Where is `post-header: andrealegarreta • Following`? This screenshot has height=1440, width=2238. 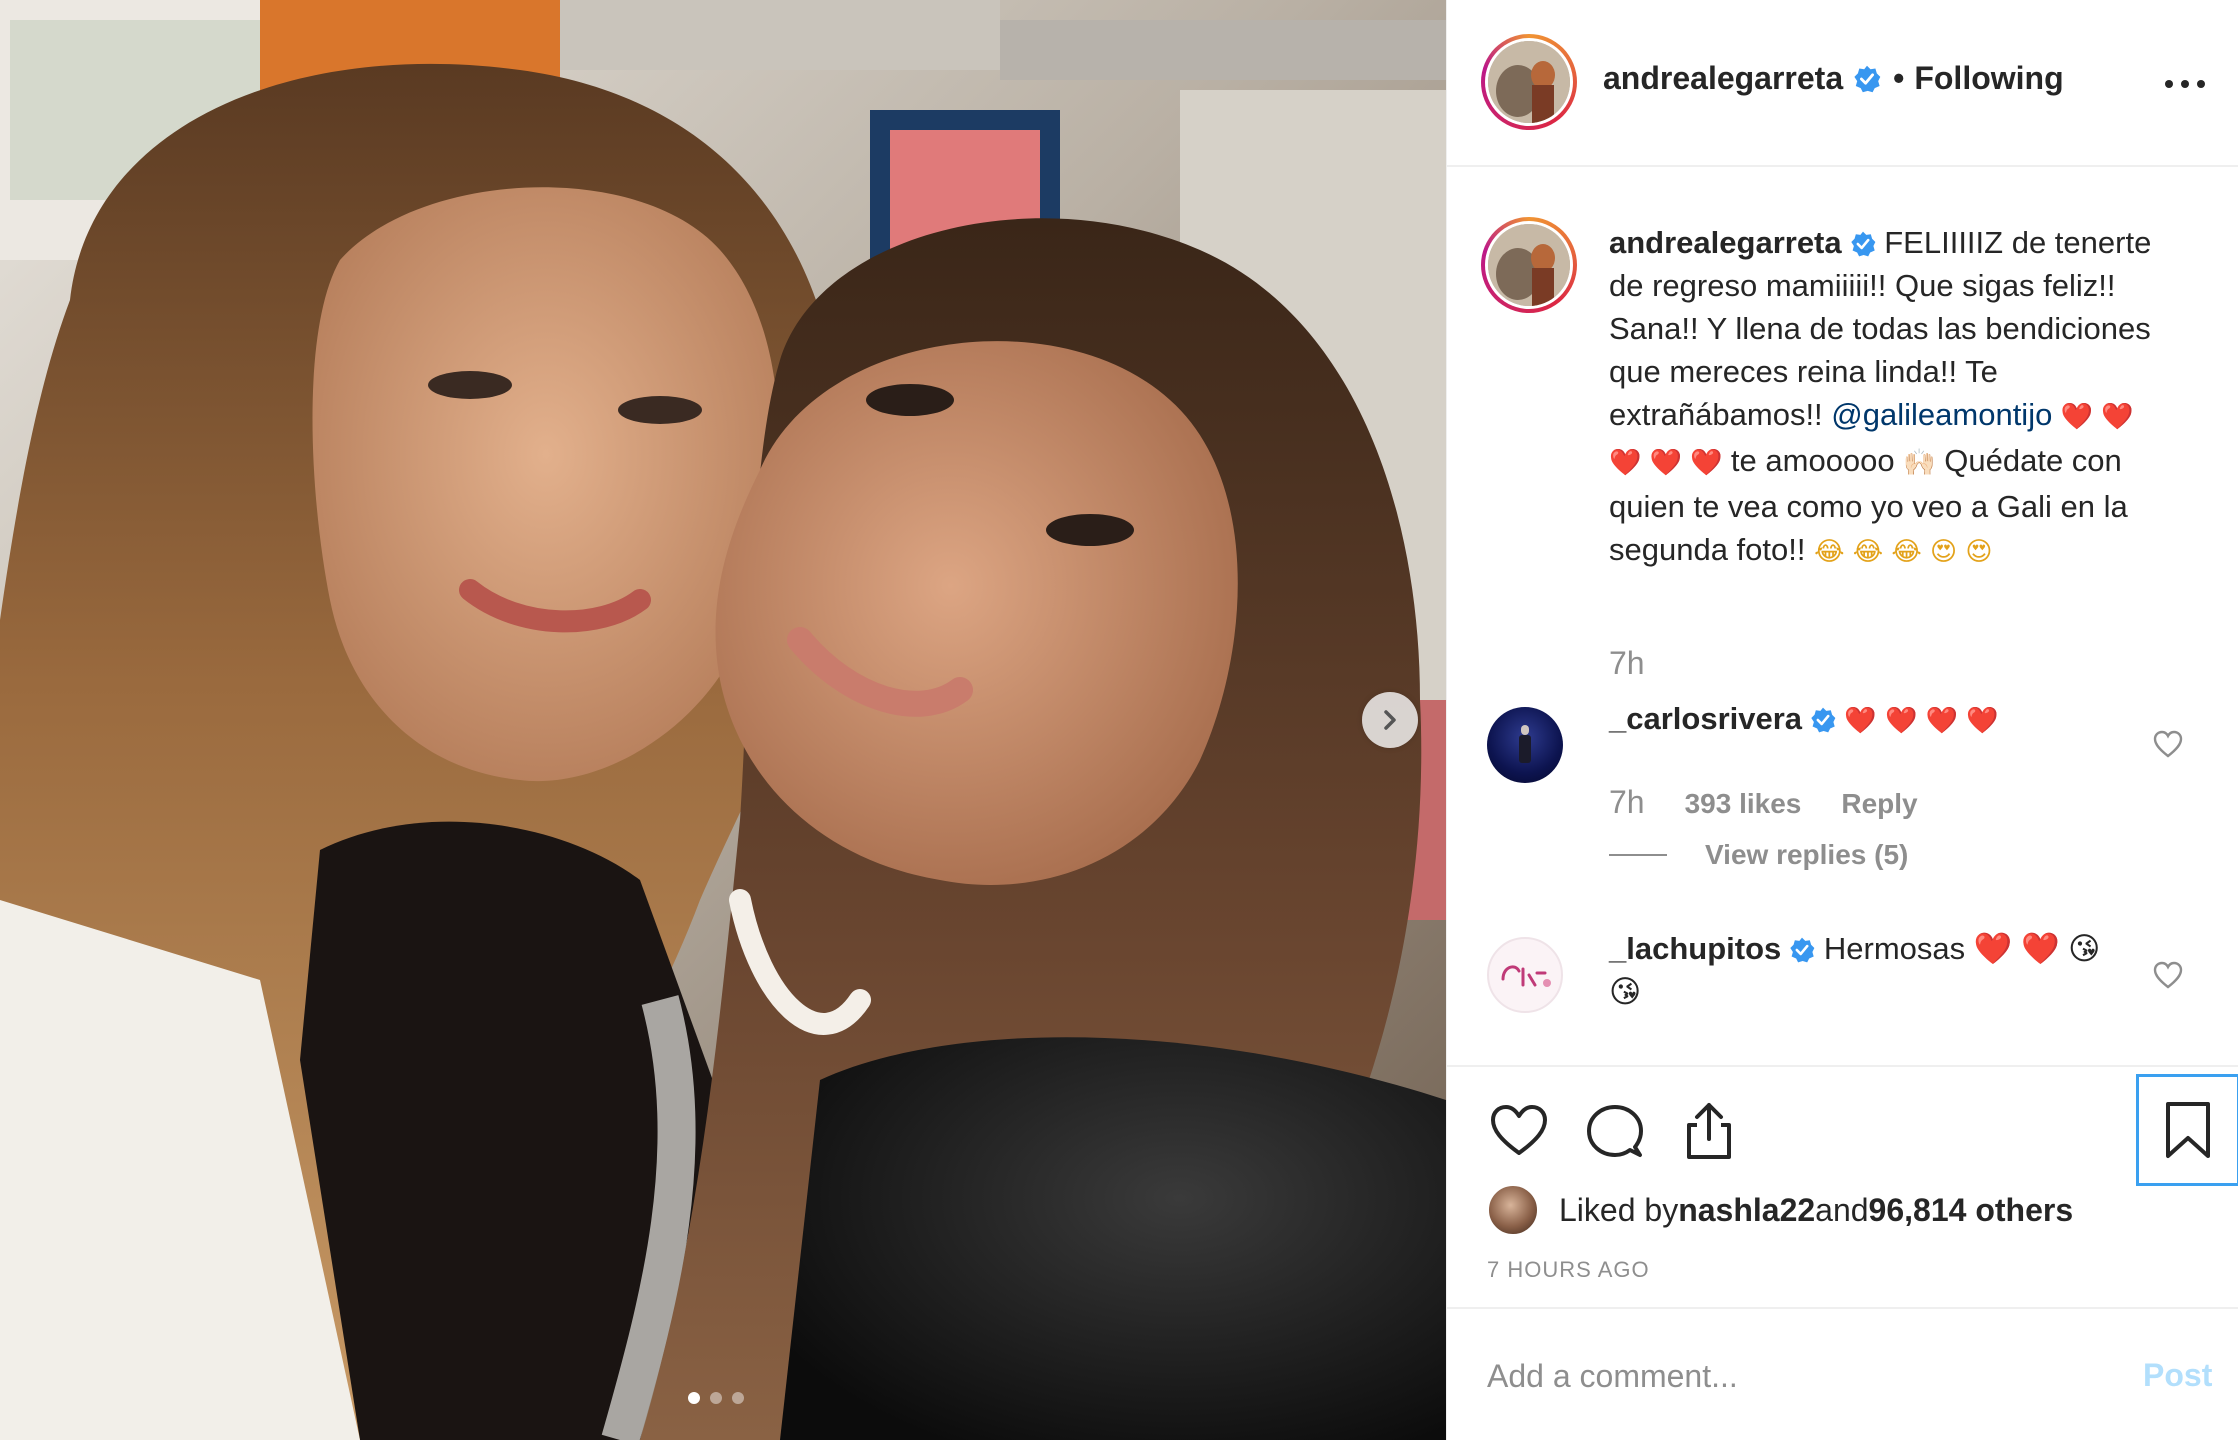 post-header: andrealegarreta • Following is located at coordinates (1842, 83).